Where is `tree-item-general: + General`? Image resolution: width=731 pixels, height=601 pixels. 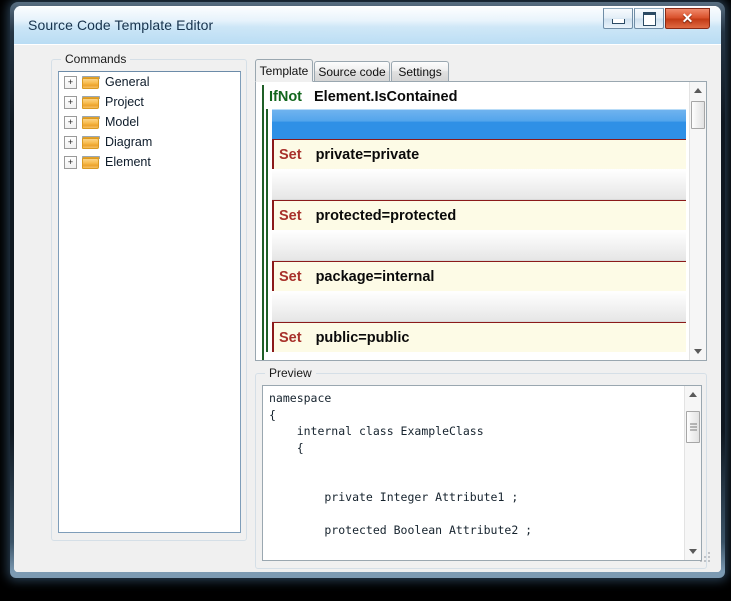
tree-item-general: + General is located at coordinates (149, 82).